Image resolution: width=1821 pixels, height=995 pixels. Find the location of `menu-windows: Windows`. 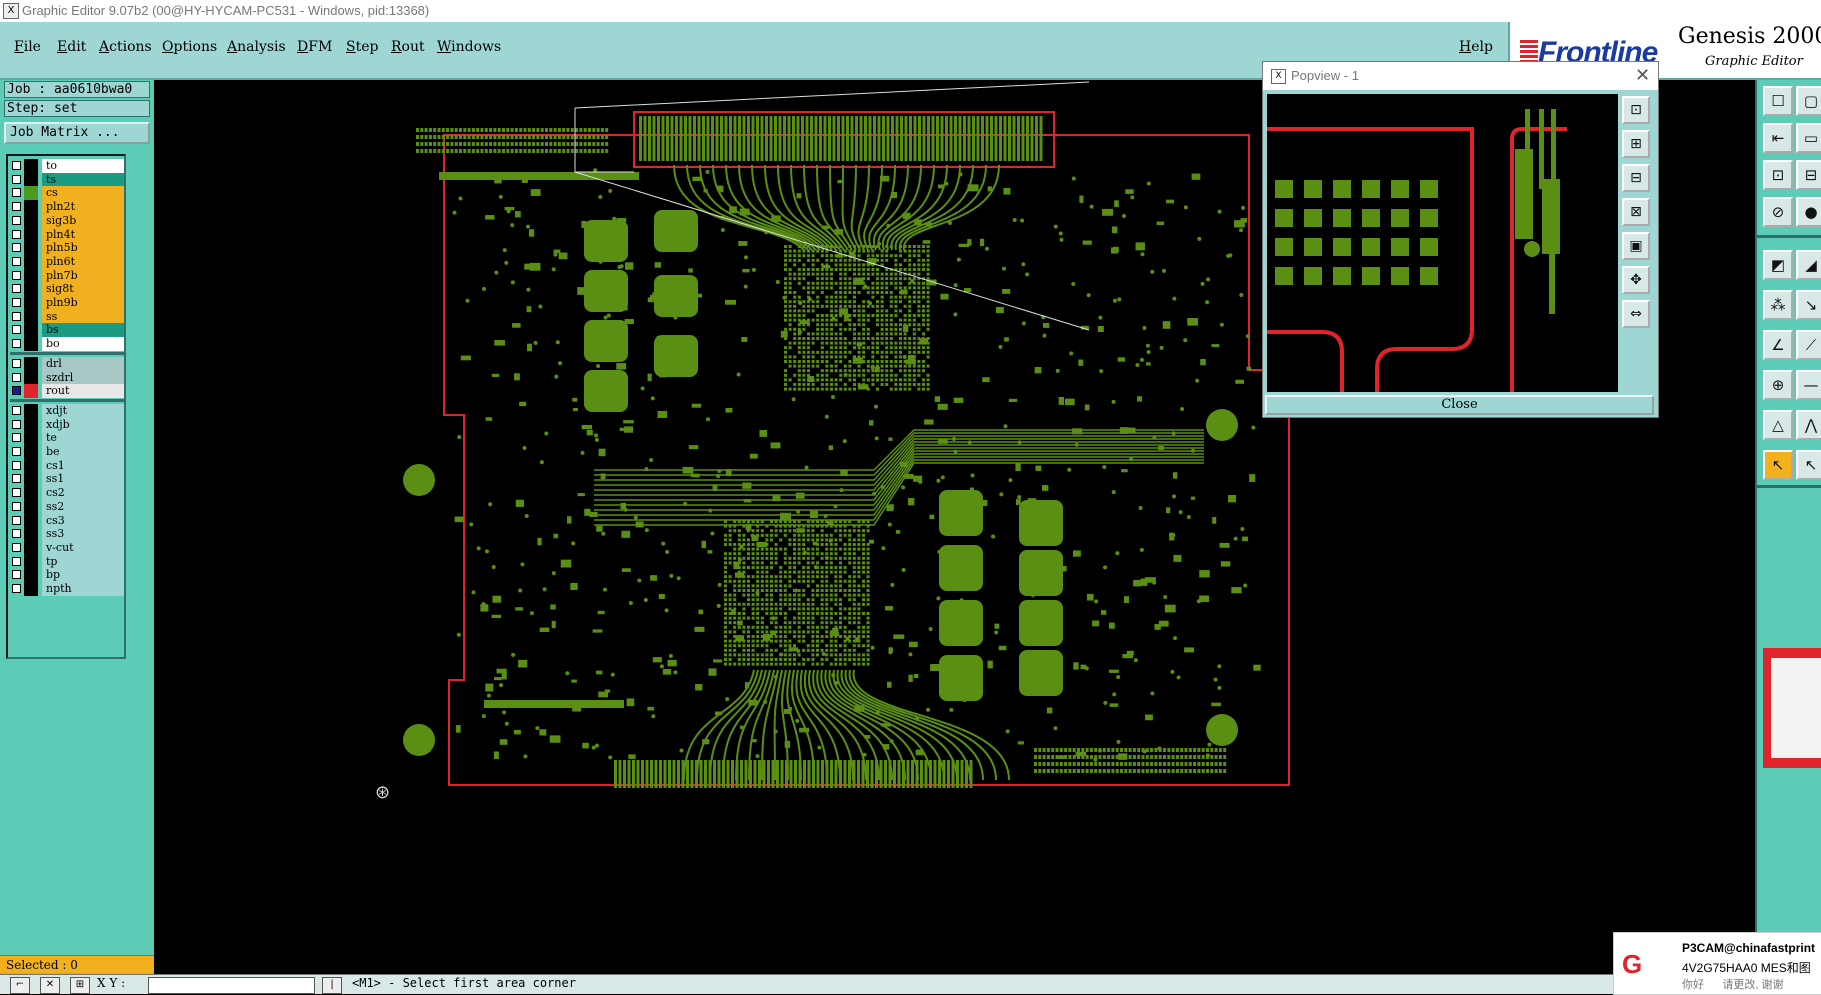

menu-windows: Windows is located at coordinates (469, 47).